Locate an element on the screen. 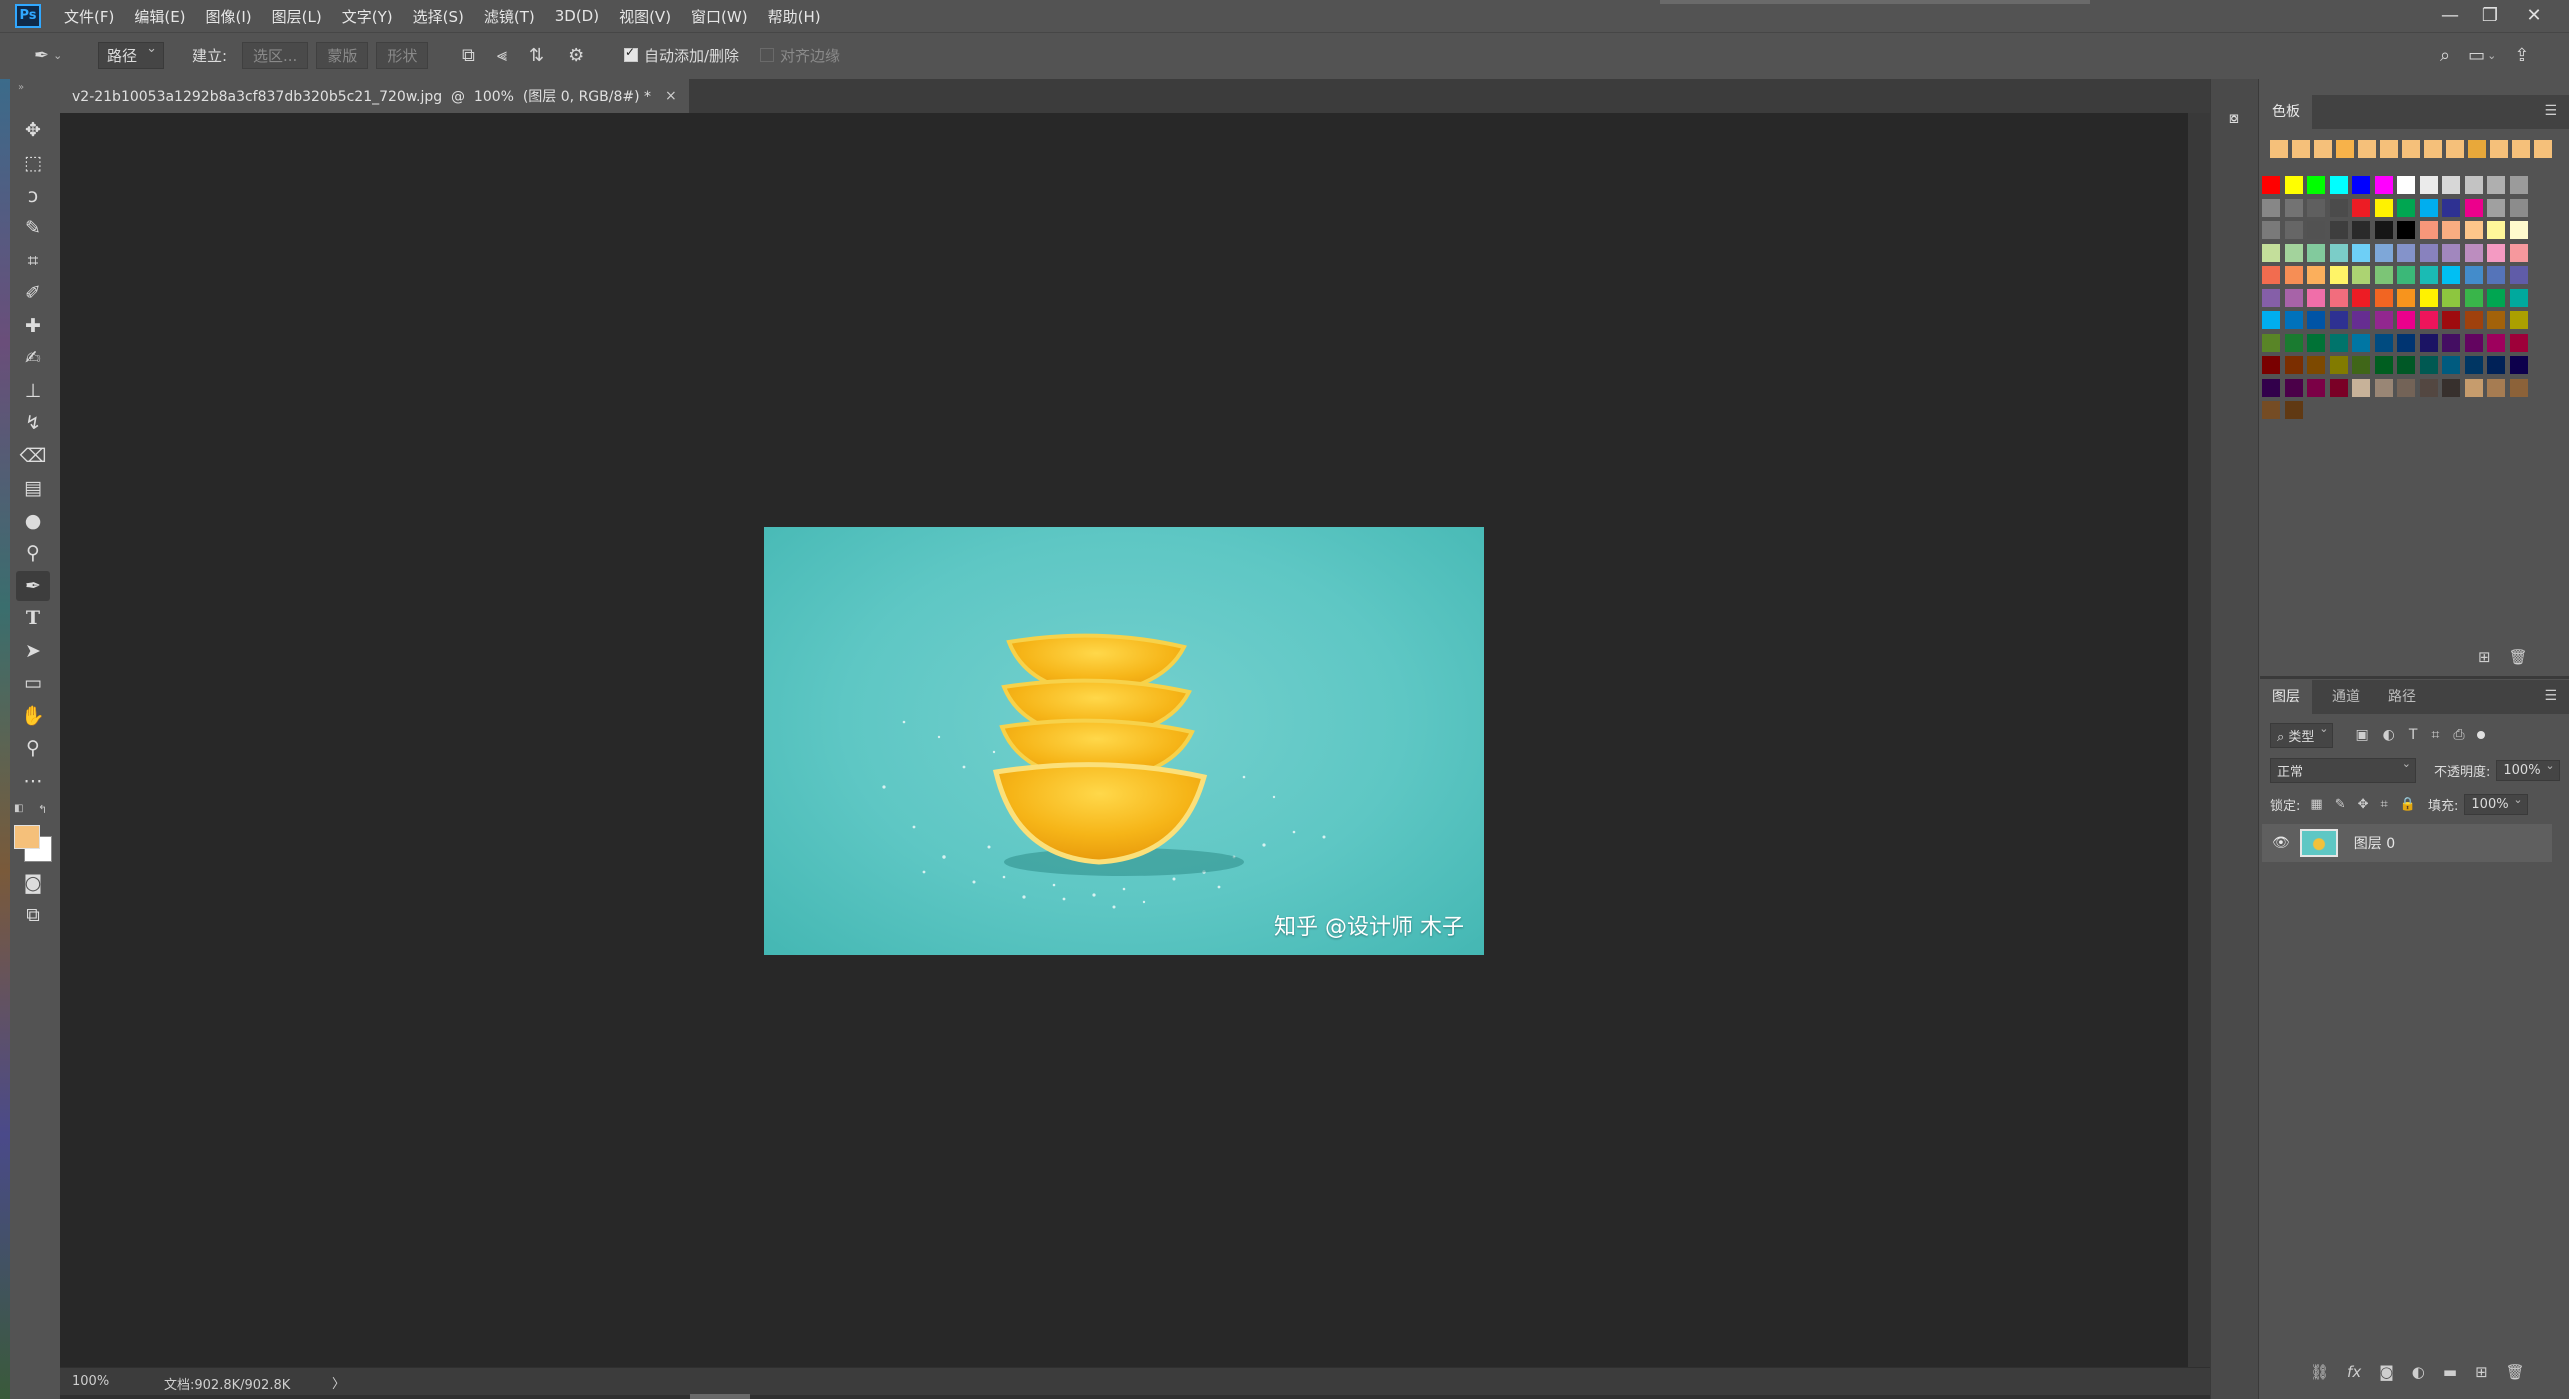 The image size is (2569, 1399). link-icon: ⛓ is located at coordinates (2319, 1372).